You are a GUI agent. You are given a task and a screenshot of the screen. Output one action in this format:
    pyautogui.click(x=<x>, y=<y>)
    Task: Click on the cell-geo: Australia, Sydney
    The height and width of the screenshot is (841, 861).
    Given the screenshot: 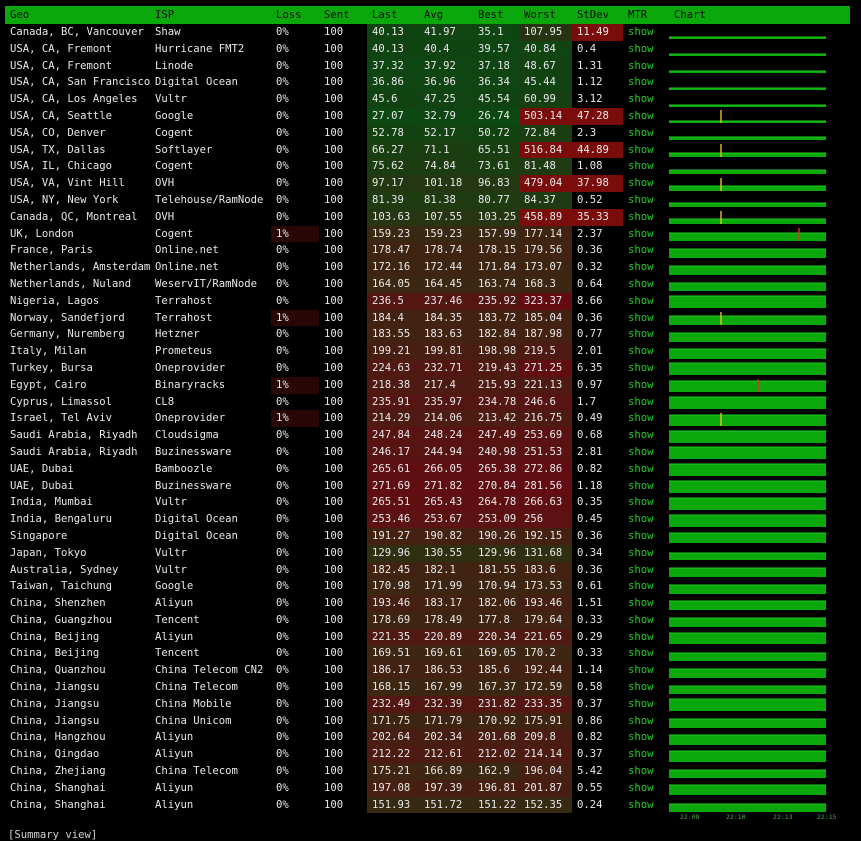 What is the action you would take?
    pyautogui.click(x=64, y=569)
    